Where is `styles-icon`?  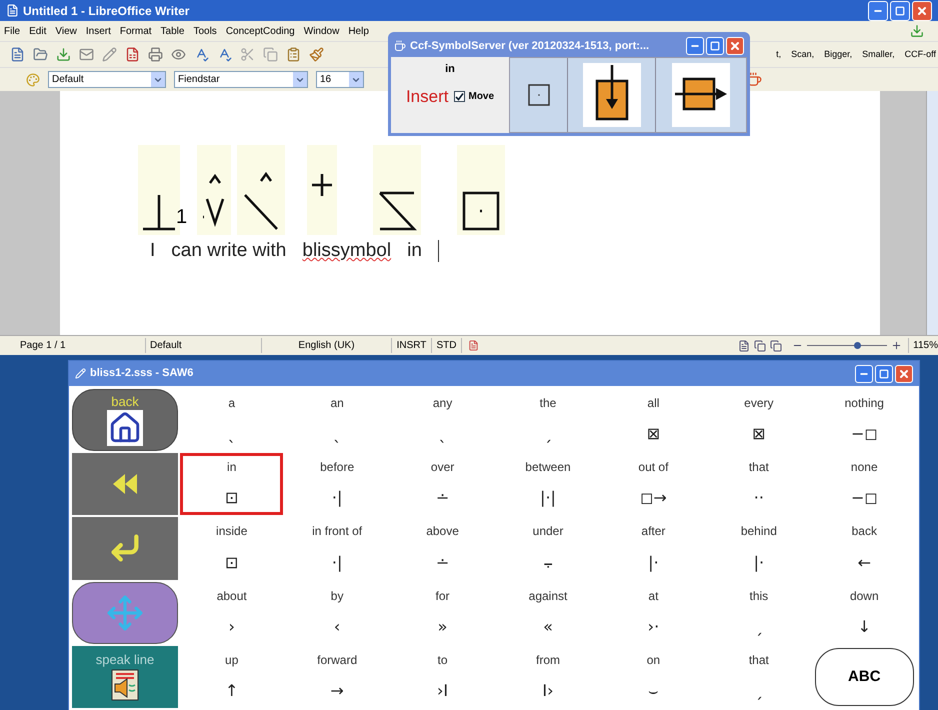
styles-icon is located at coordinates (33, 79).